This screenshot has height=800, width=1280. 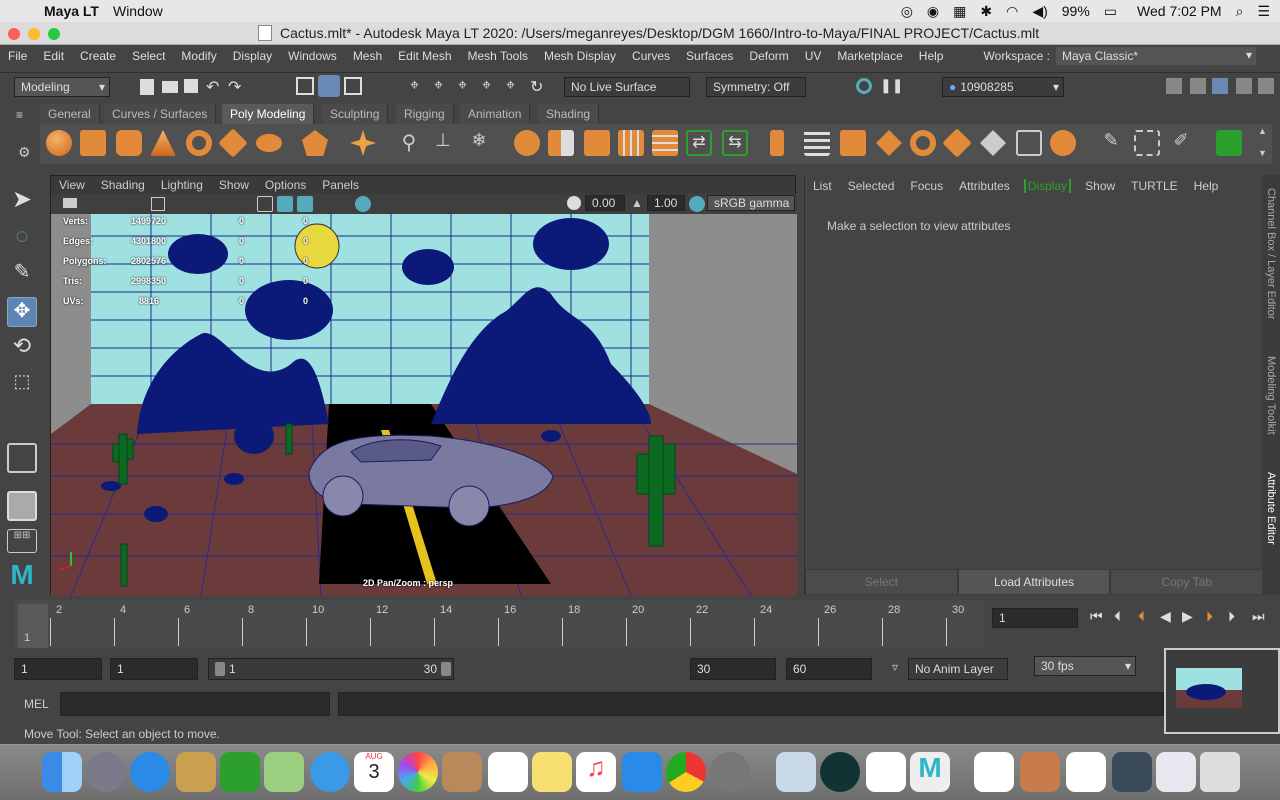 What do you see at coordinates (665, 143) in the screenshot?
I see `boolean-icon` at bounding box center [665, 143].